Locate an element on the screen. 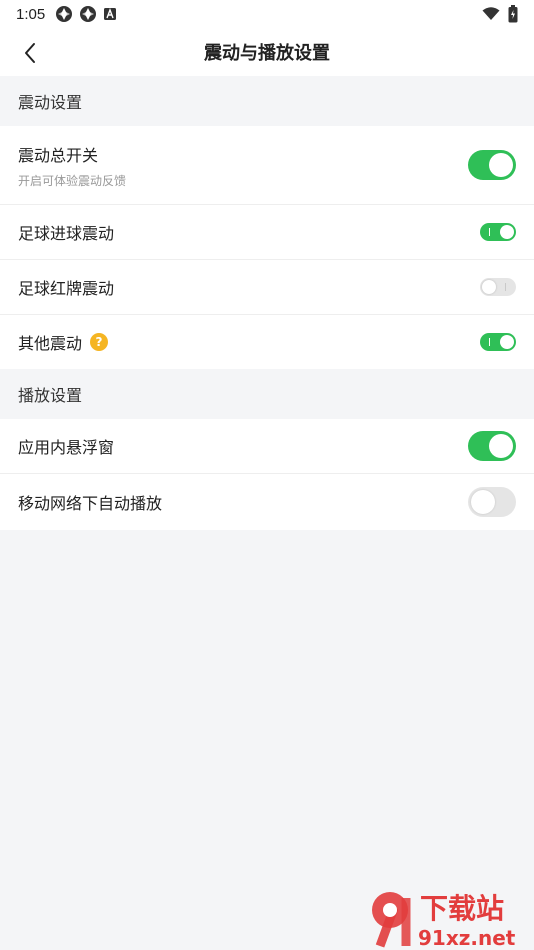 The image size is (534, 950). mobile-autoplay-toggle is located at coordinates (492, 502).